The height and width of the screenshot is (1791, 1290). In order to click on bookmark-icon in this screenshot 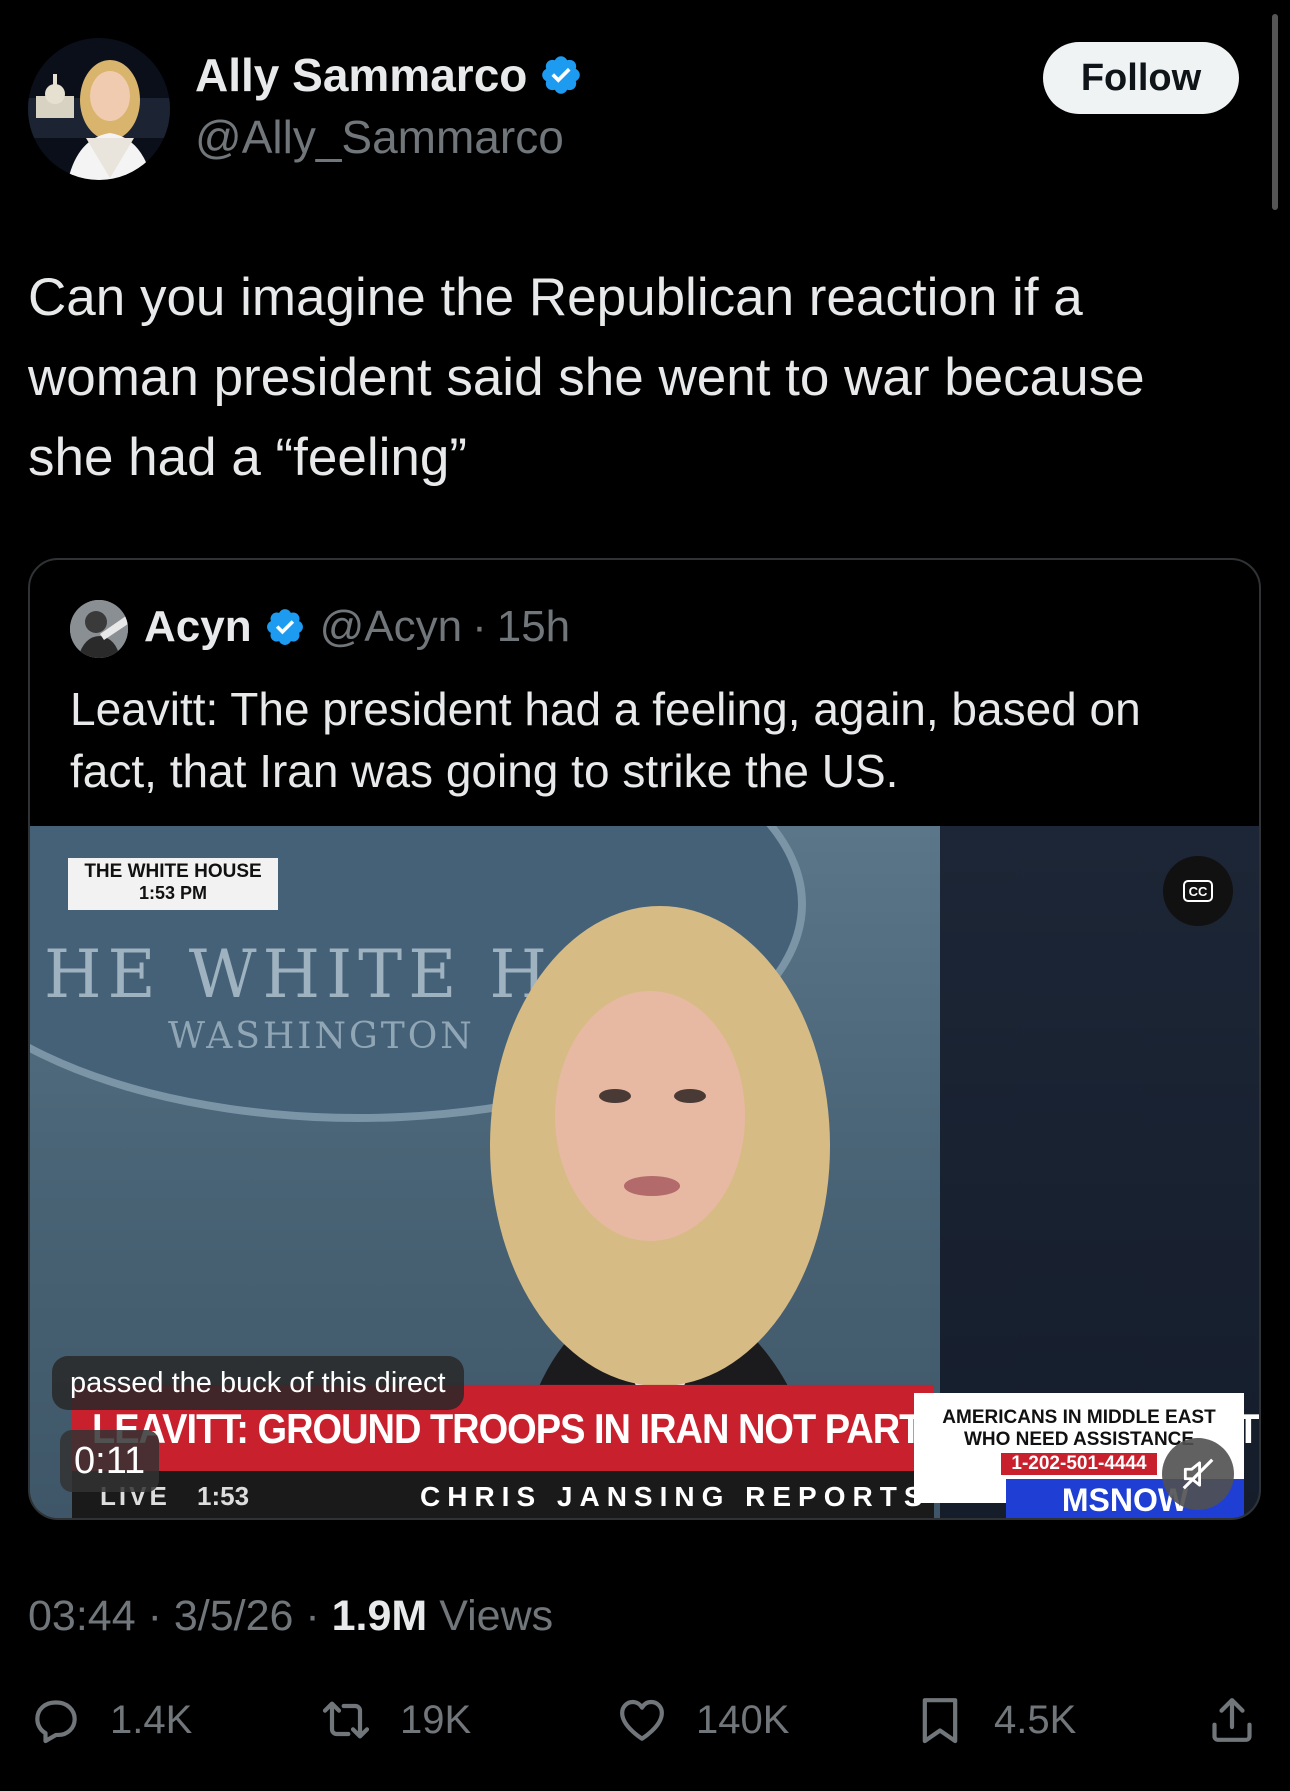, I will do `click(940, 1721)`.